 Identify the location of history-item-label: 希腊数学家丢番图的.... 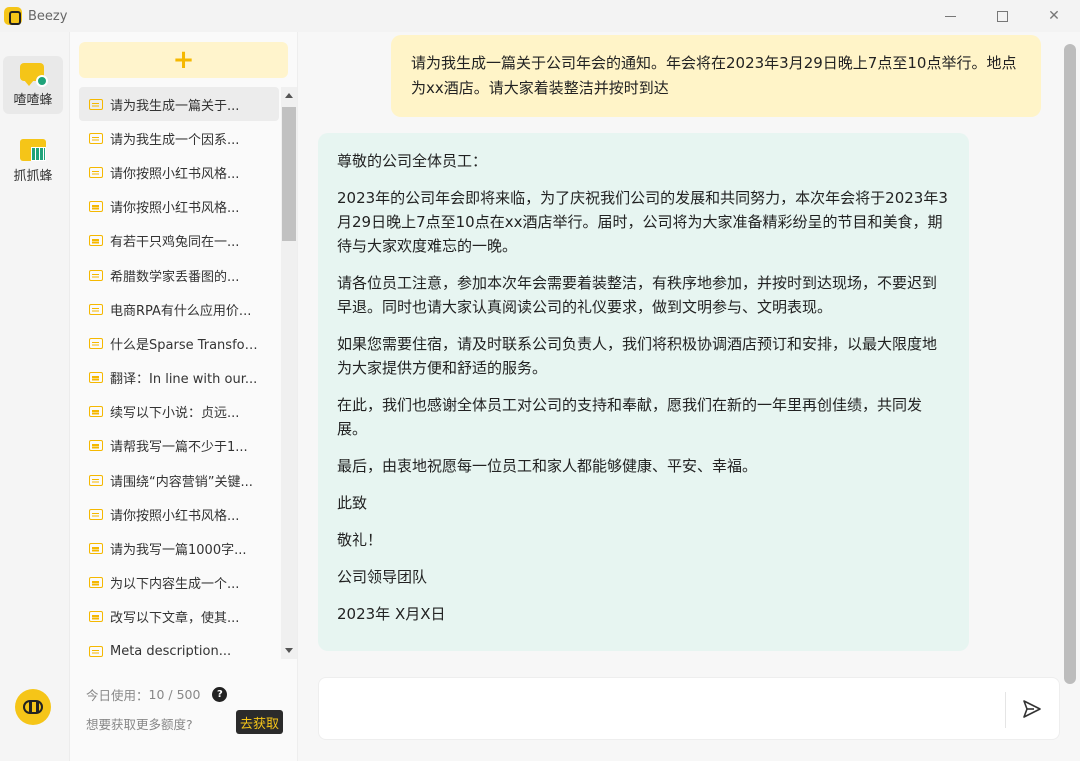
(175, 277).